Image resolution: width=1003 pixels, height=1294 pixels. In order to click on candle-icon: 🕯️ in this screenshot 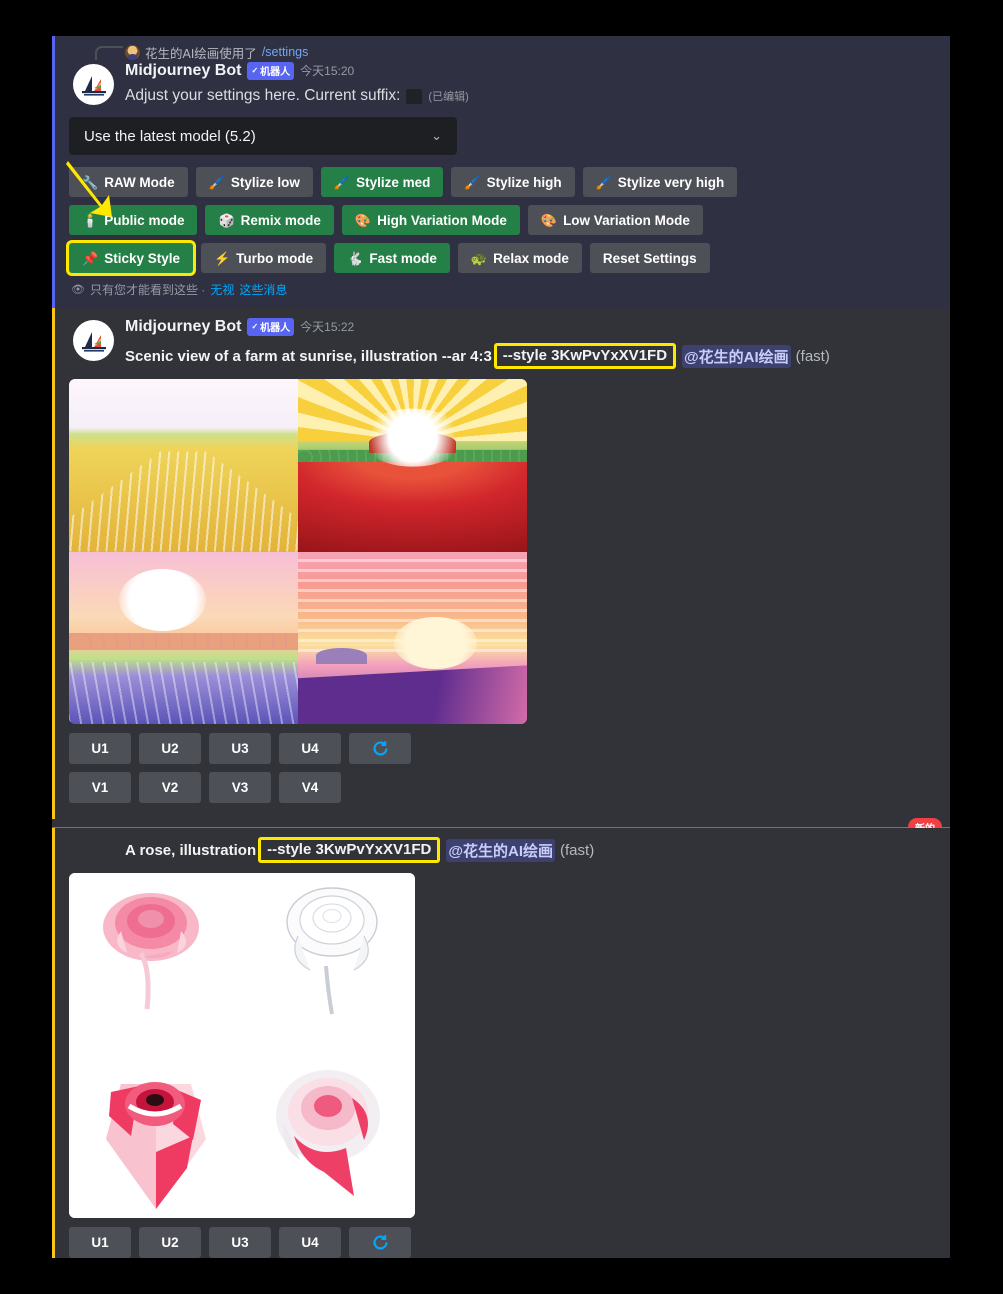, I will do `click(90, 220)`.